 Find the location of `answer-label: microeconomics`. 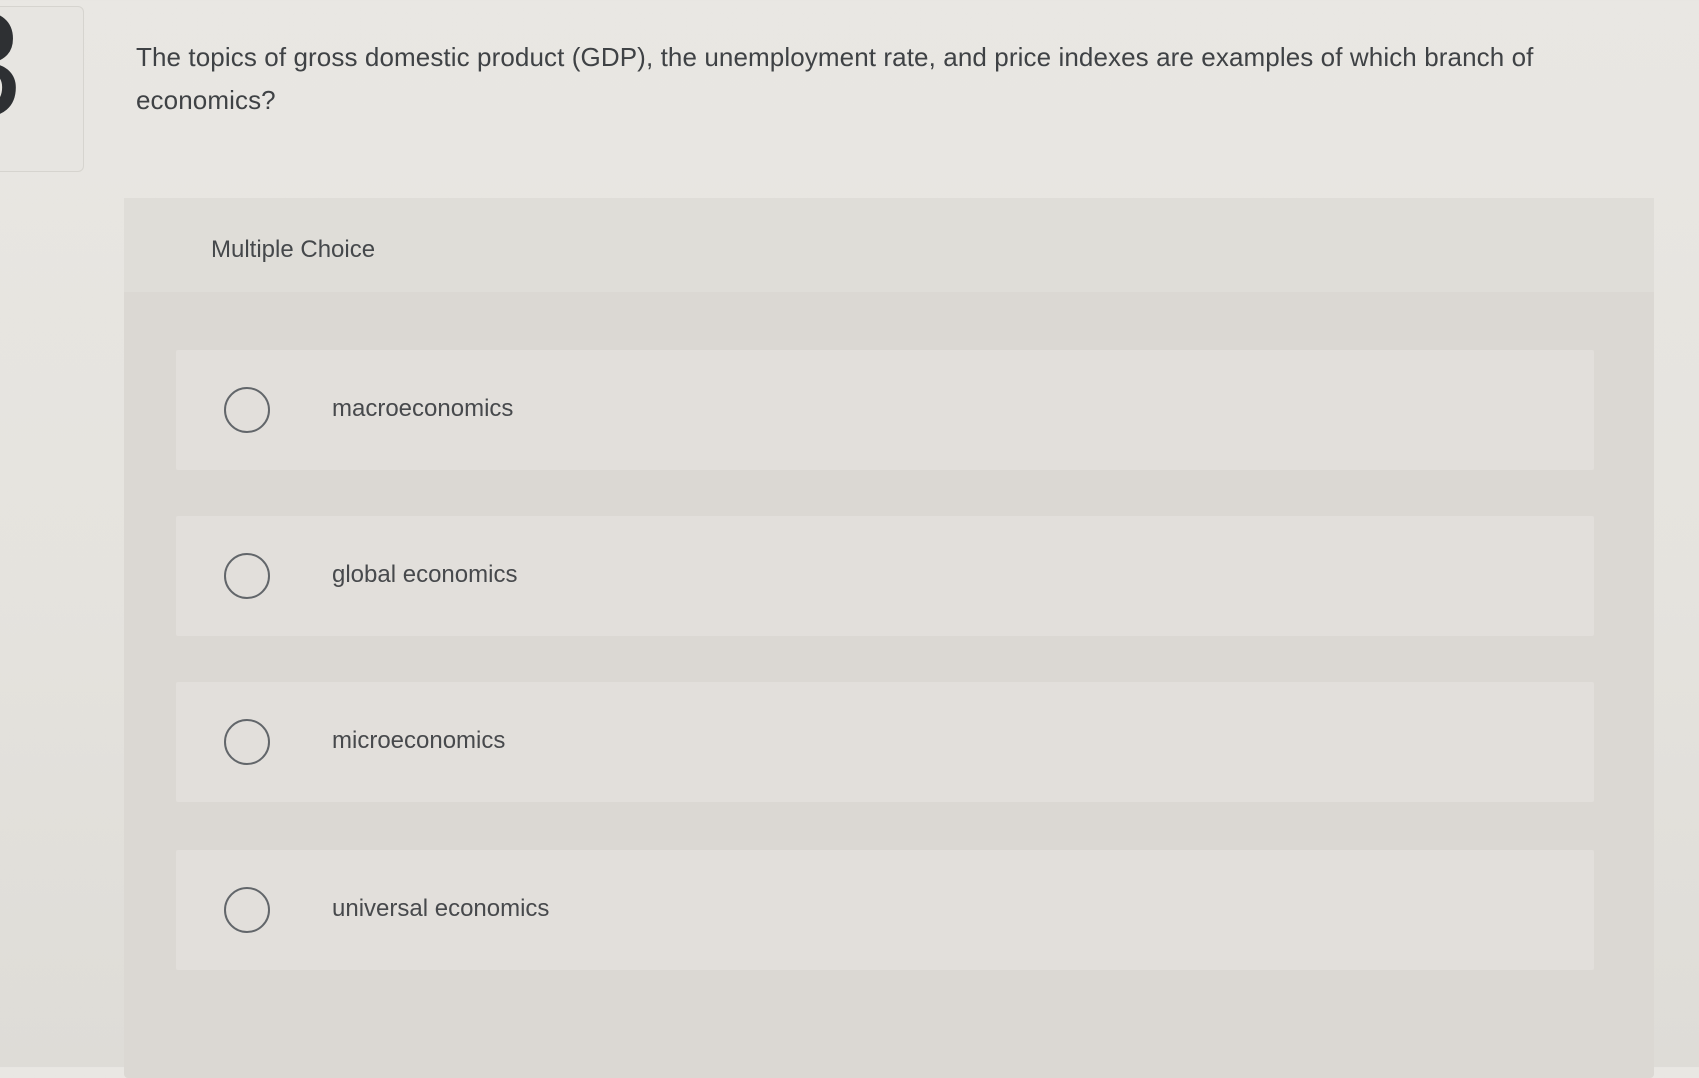

answer-label: microeconomics is located at coordinates (419, 740).